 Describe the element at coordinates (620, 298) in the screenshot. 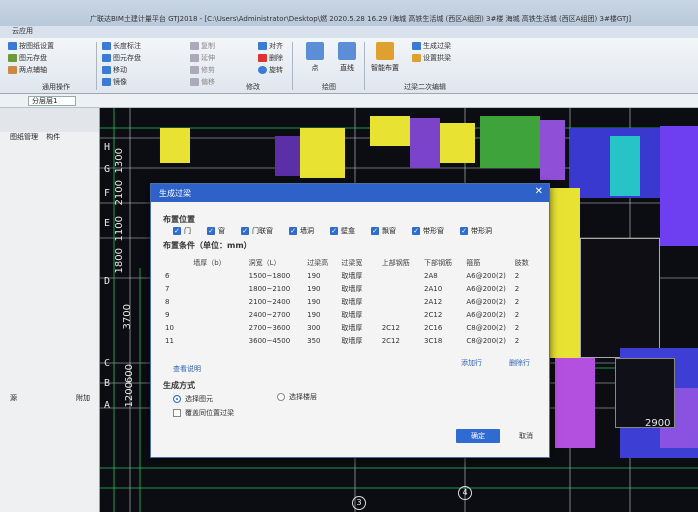

I see `room-outline` at that location.